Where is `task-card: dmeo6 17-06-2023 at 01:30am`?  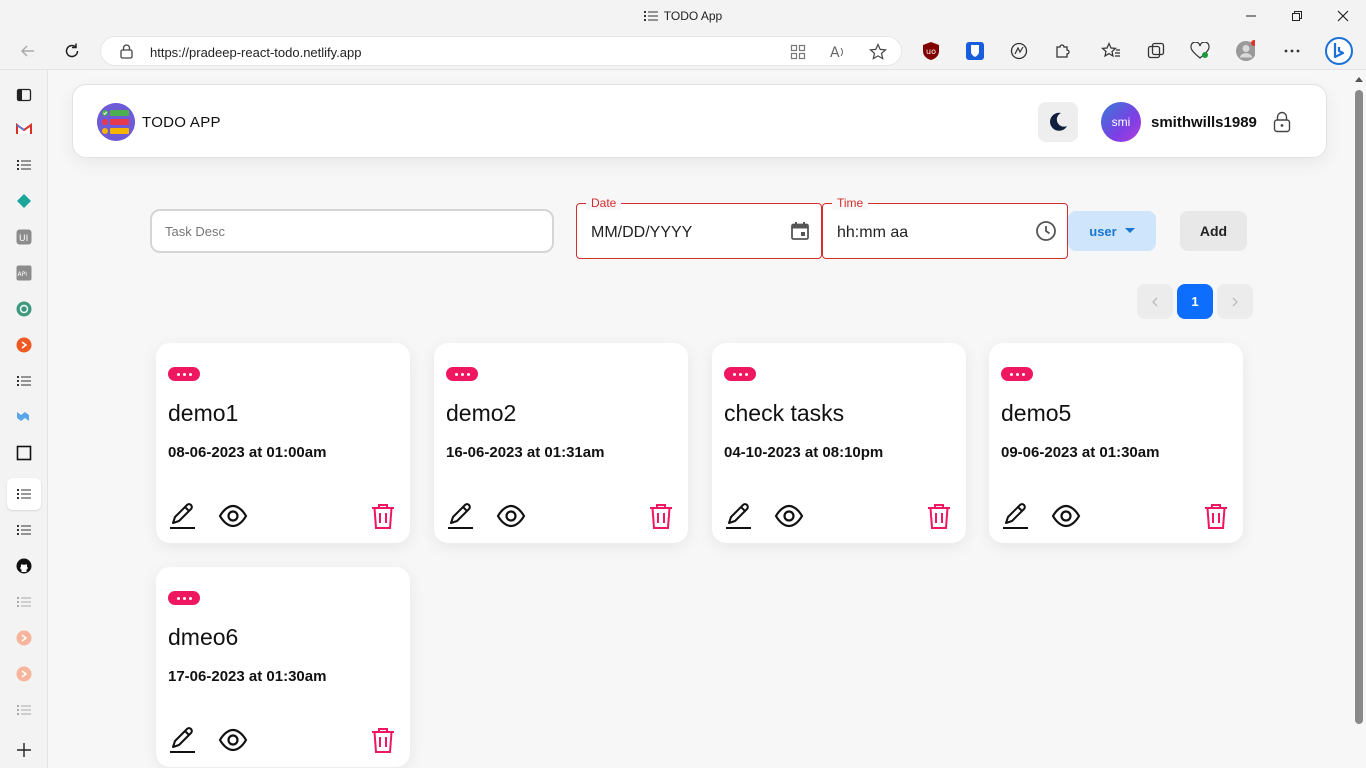
task-card: dmeo6 17-06-2023 at 01:30am is located at coordinates (283, 667).